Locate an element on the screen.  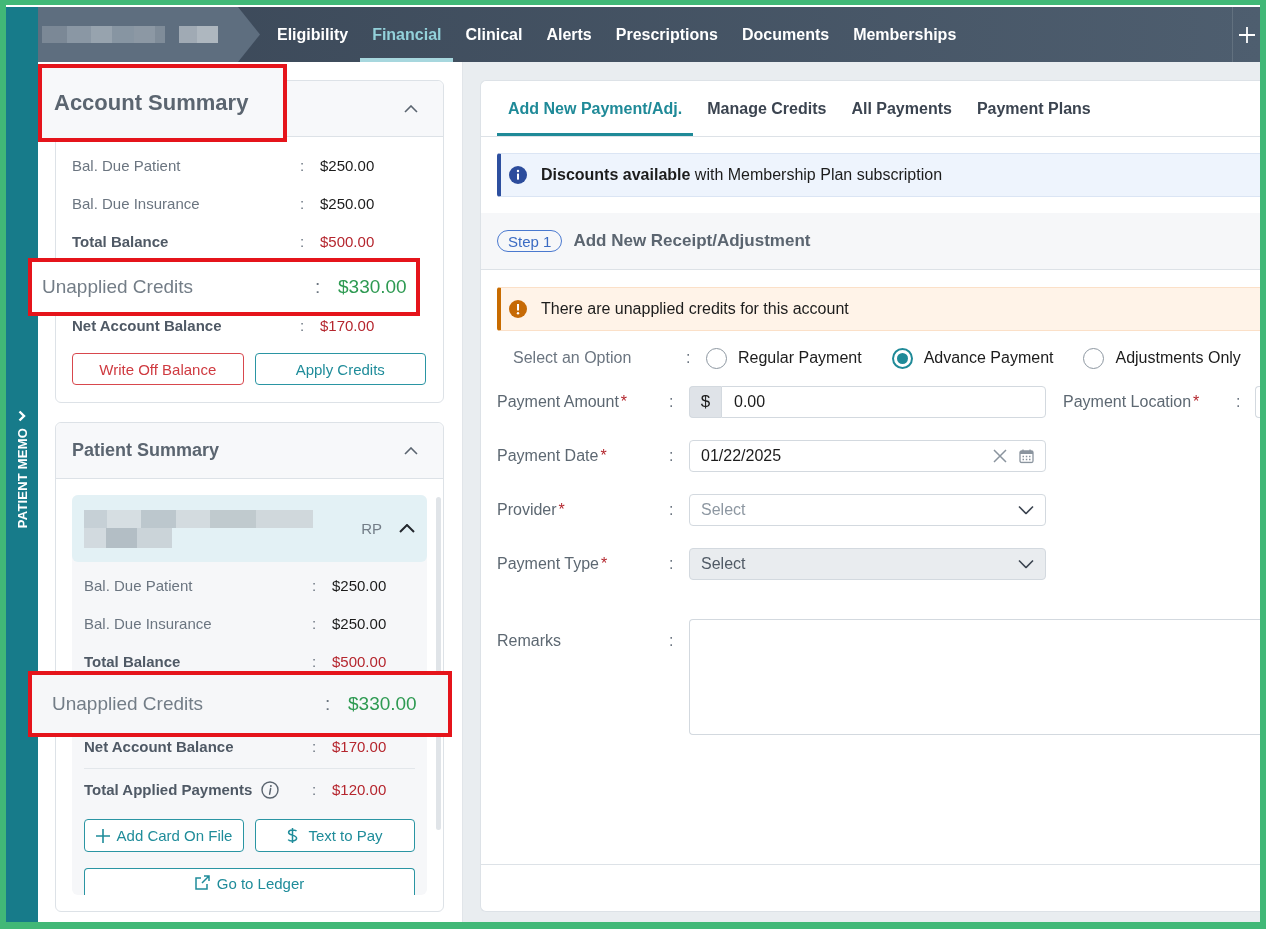
row-label: Total Applied Payments is located at coordinates (168, 789).